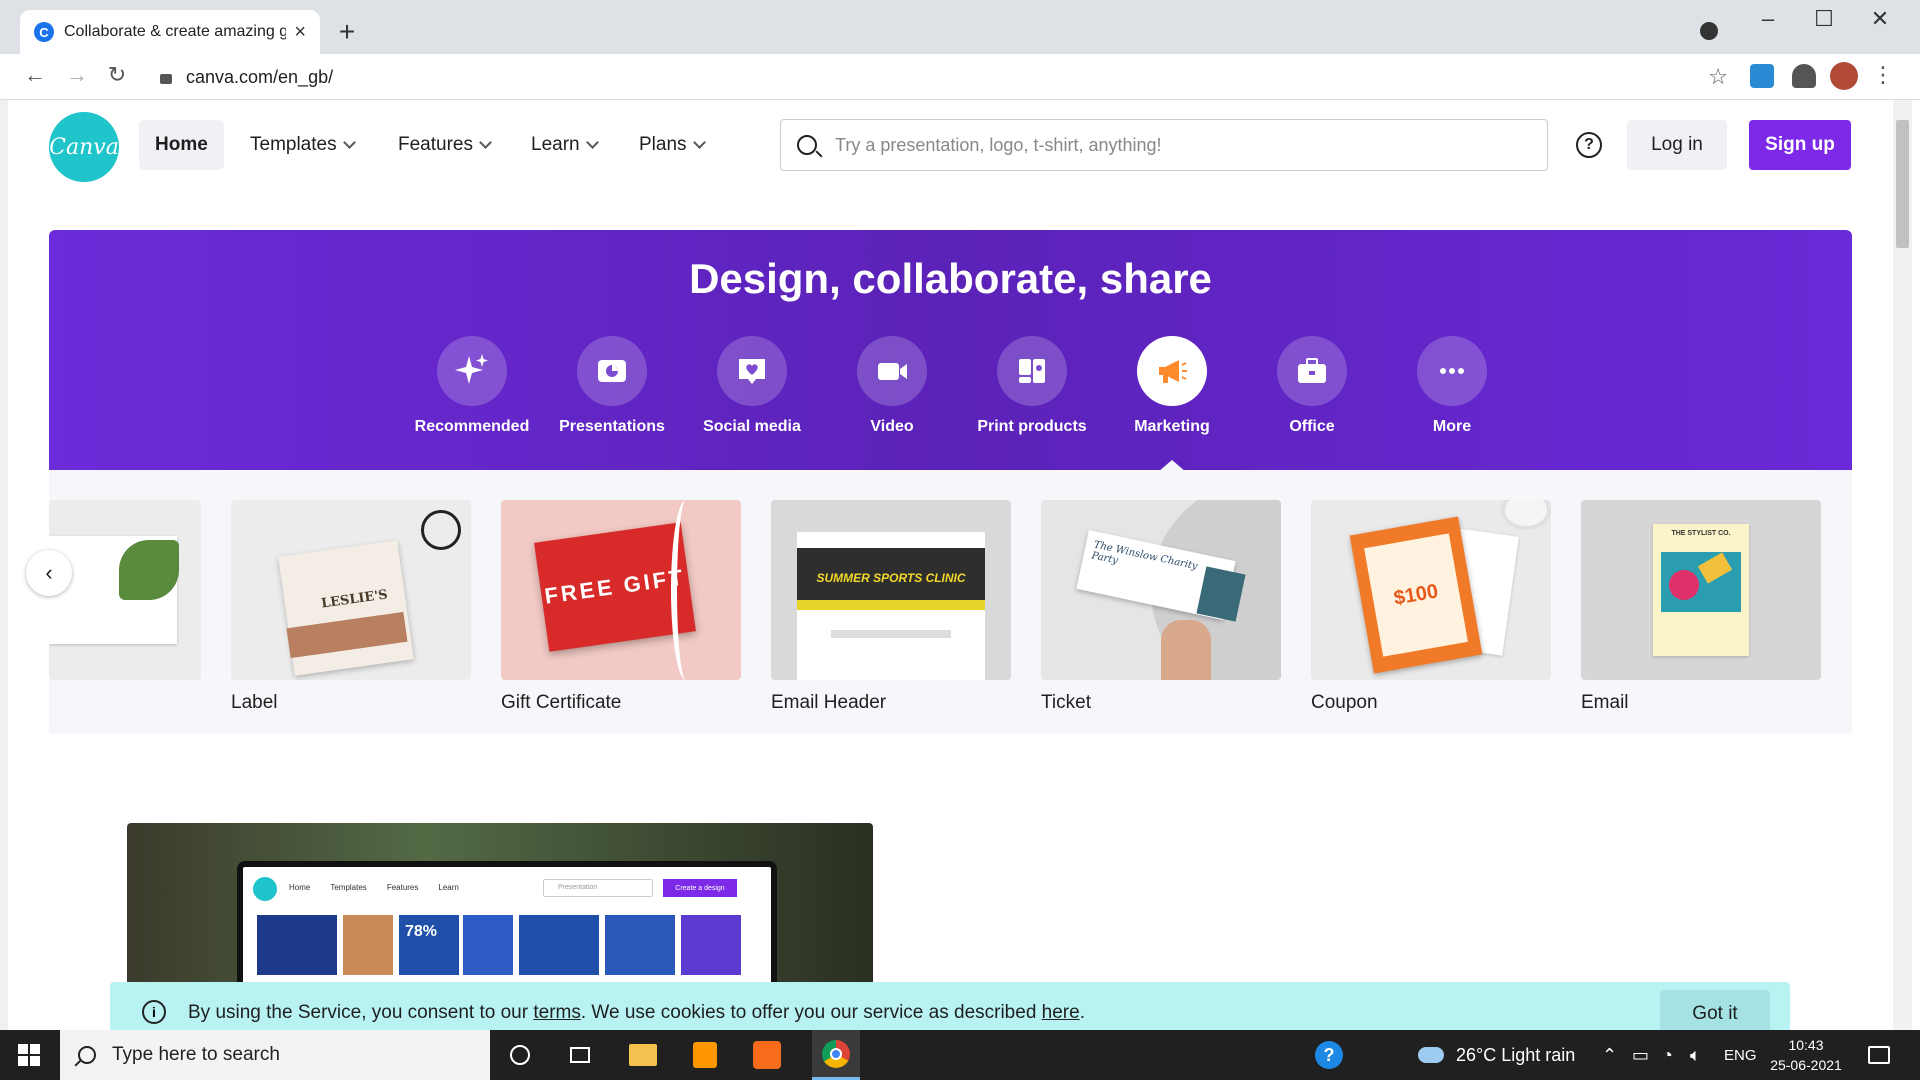 The image size is (1920, 1080). I want to click on help-icon: ?, so click(1589, 145).